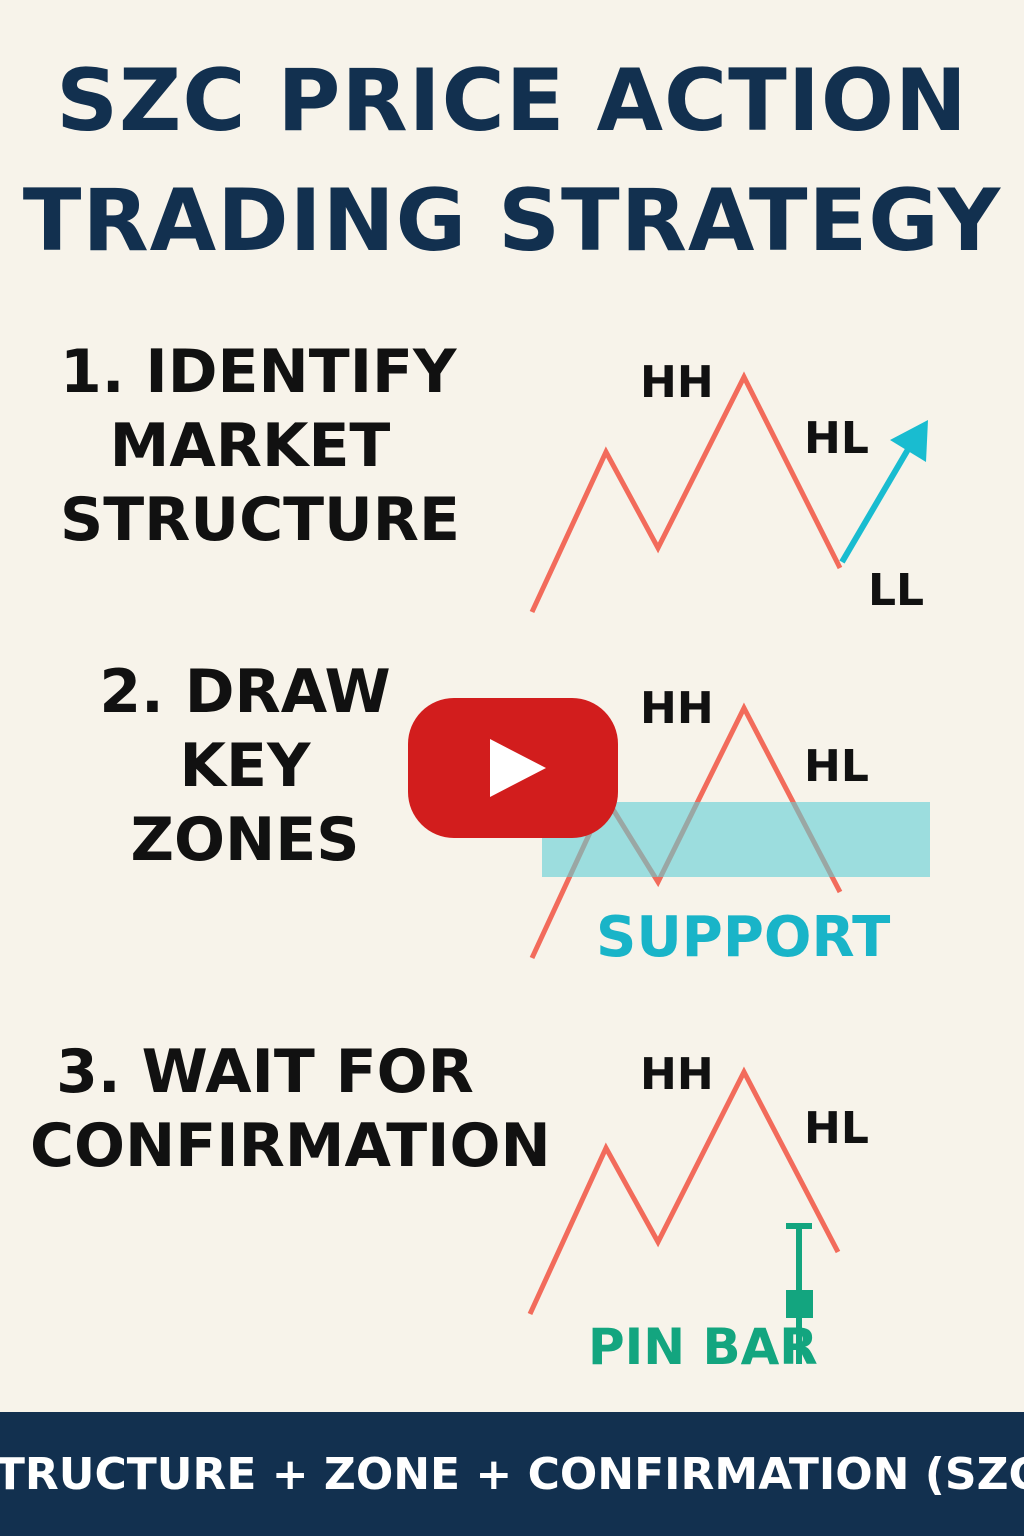 The image size is (1024, 1536). I want to click on confirmation-diagram: HH HL PIN BAR, so click(698, 1212).